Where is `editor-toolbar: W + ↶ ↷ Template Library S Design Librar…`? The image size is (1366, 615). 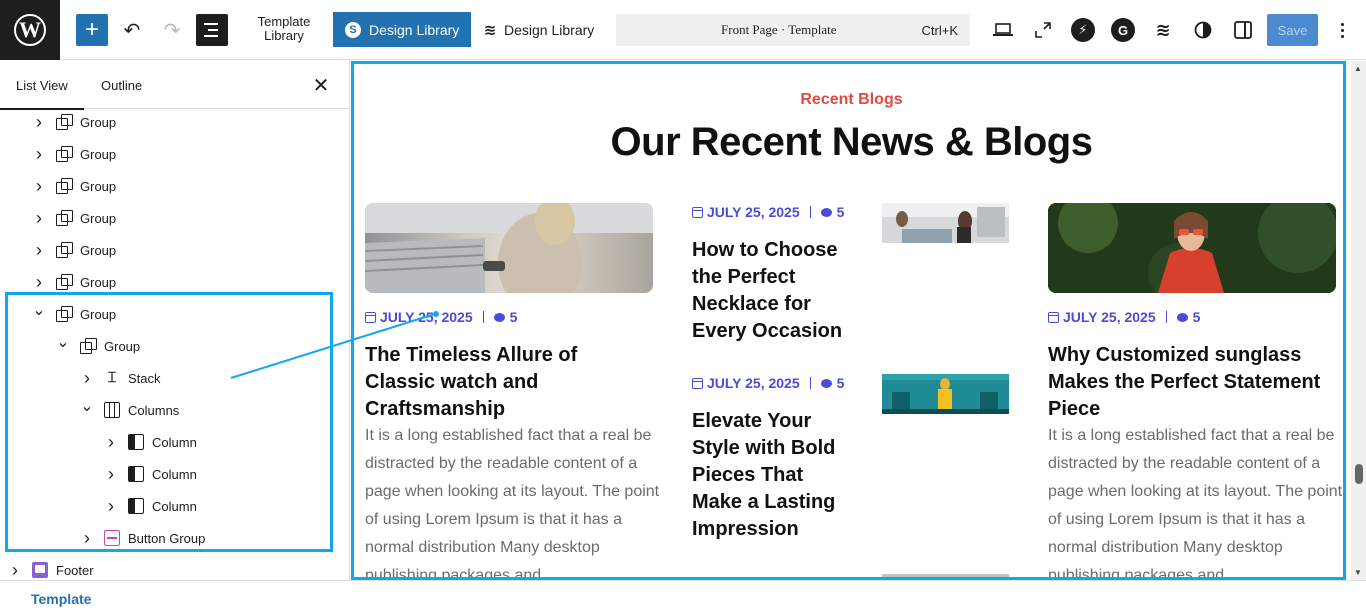
editor-toolbar: W + ↶ ↷ Template Library S Design Librar… is located at coordinates (683, 30).